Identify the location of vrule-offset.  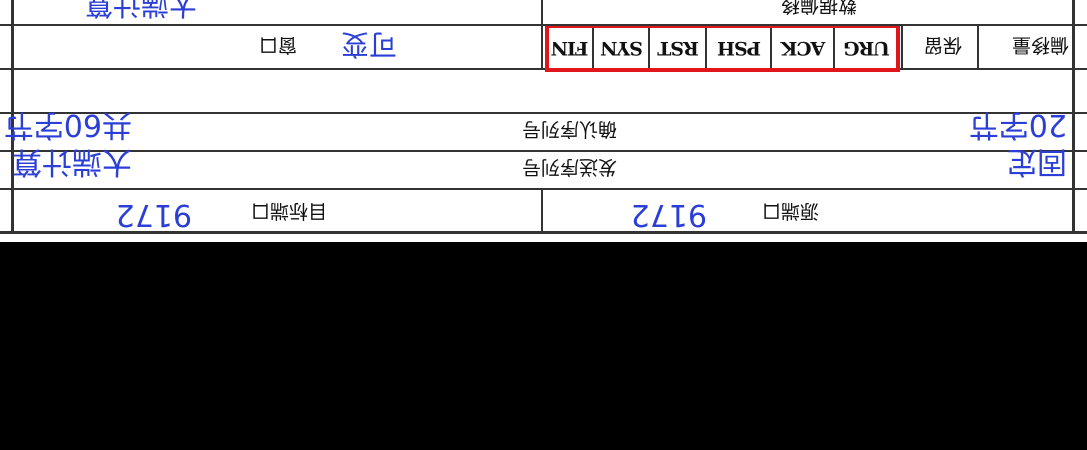
(978, 48).